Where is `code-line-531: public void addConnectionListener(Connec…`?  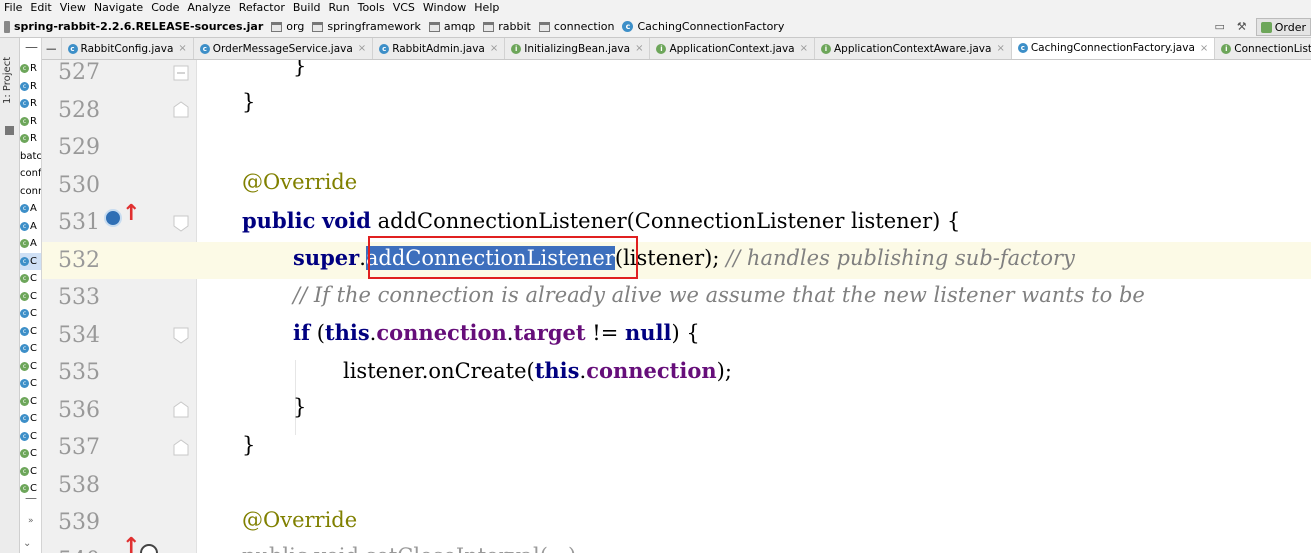 code-line-531: public void addConnectionListener(Connec… is located at coordinates (601, 220).